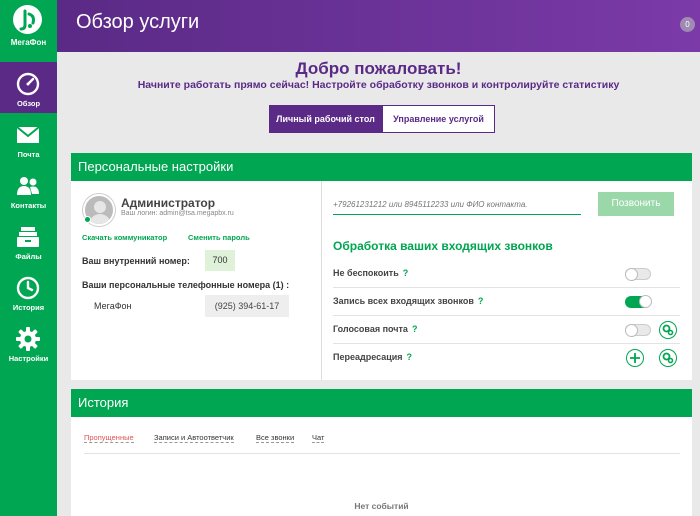  What do you see at coordinates (368, 357) in the screenshot?
I see `setting-label: Переадресация` at bounding box center [368, 357].